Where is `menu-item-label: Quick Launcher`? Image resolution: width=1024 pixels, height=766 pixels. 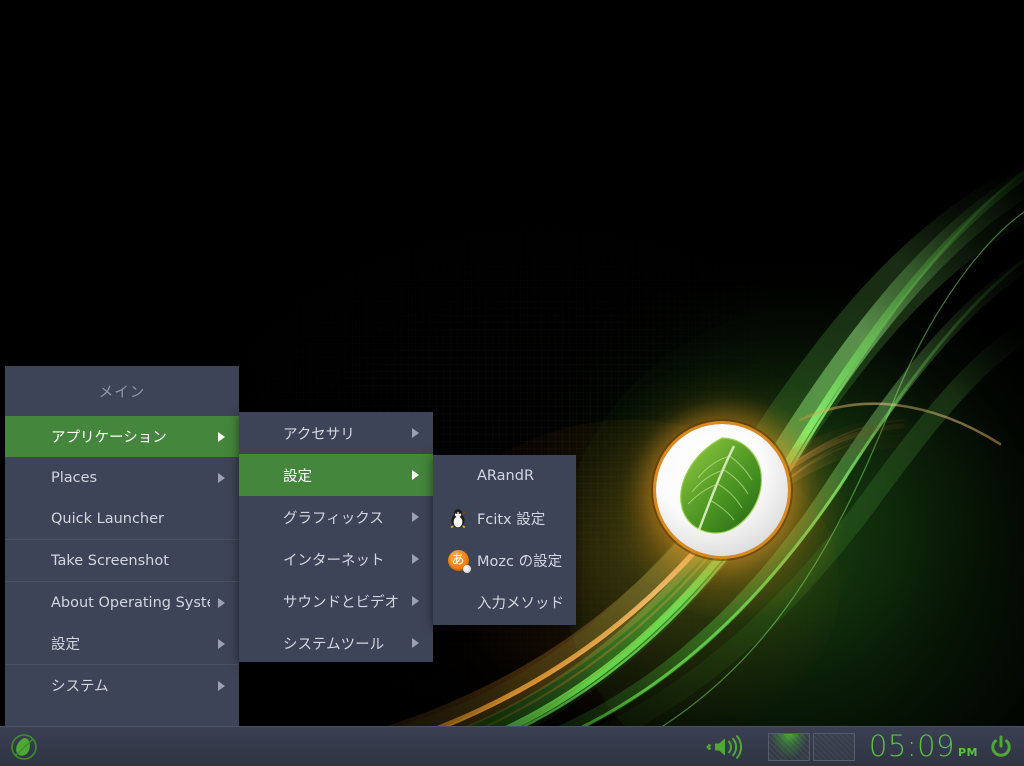 menu-item-label: Quick Launcher is located at coordinates (107, 518).